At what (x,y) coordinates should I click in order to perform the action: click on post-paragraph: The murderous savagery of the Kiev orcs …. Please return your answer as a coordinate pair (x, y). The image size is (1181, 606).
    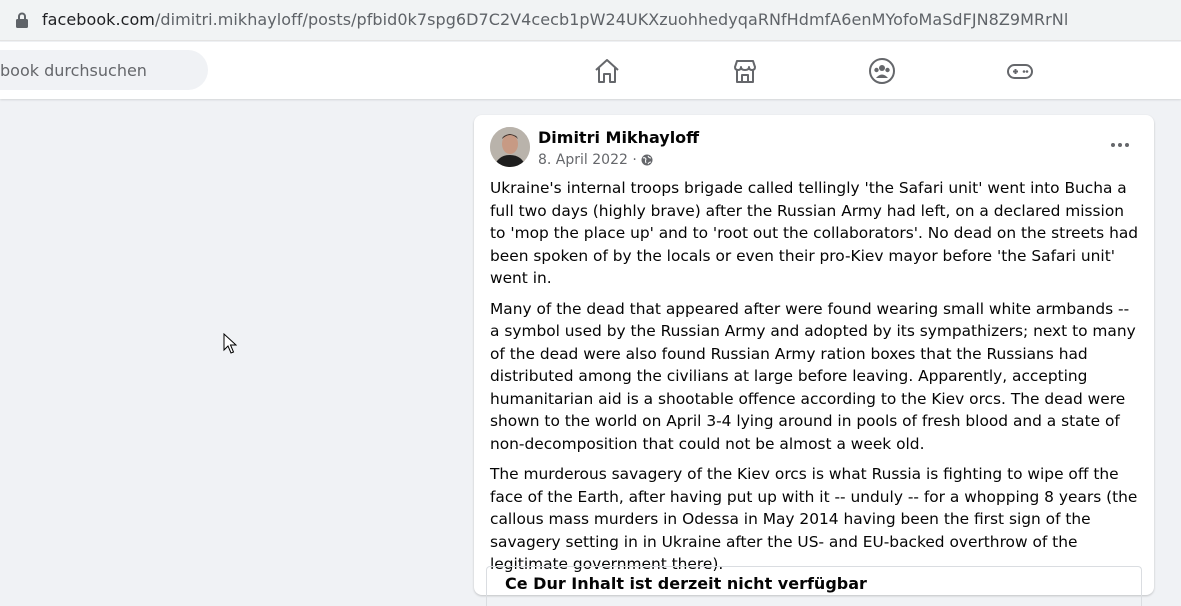
    Looking at the image, I should click on (814, 519).